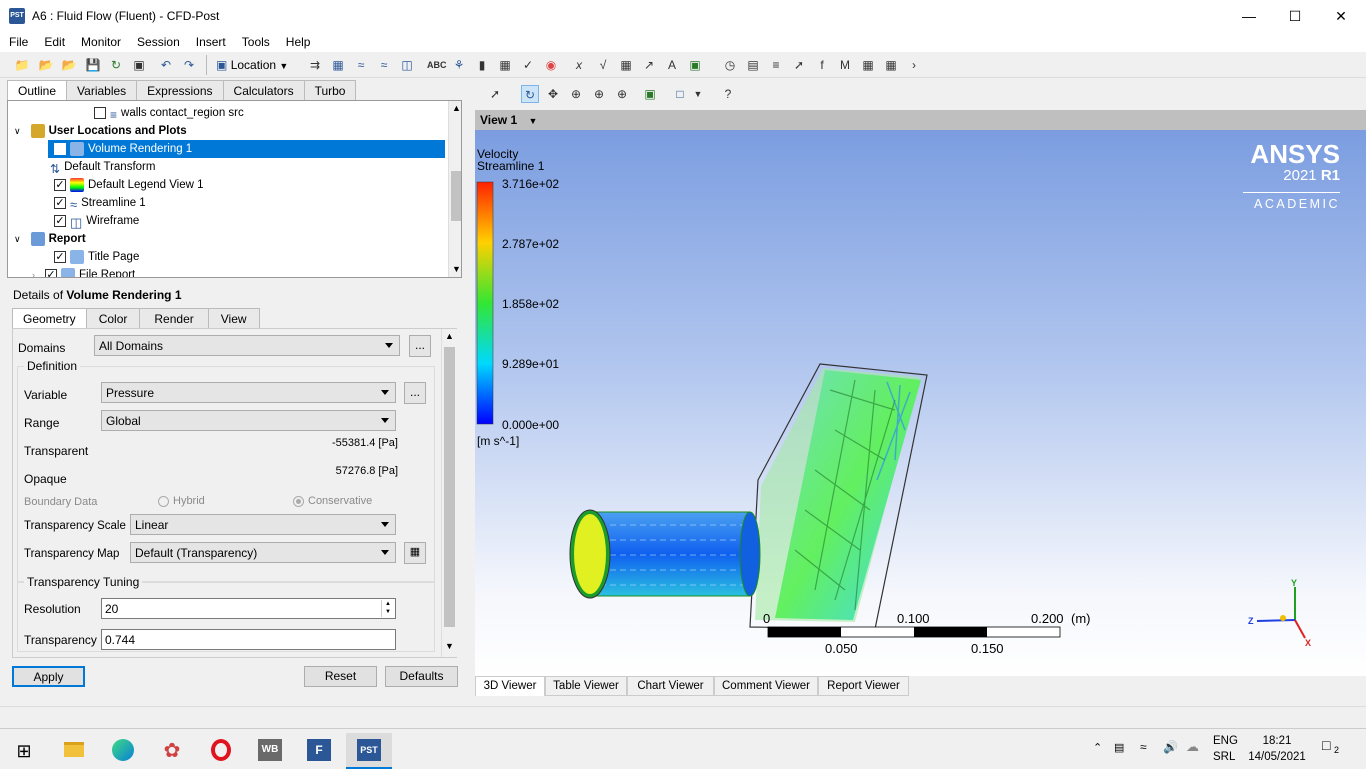  I want to click on taskbar-app-fluent: F, so click(319, 751).